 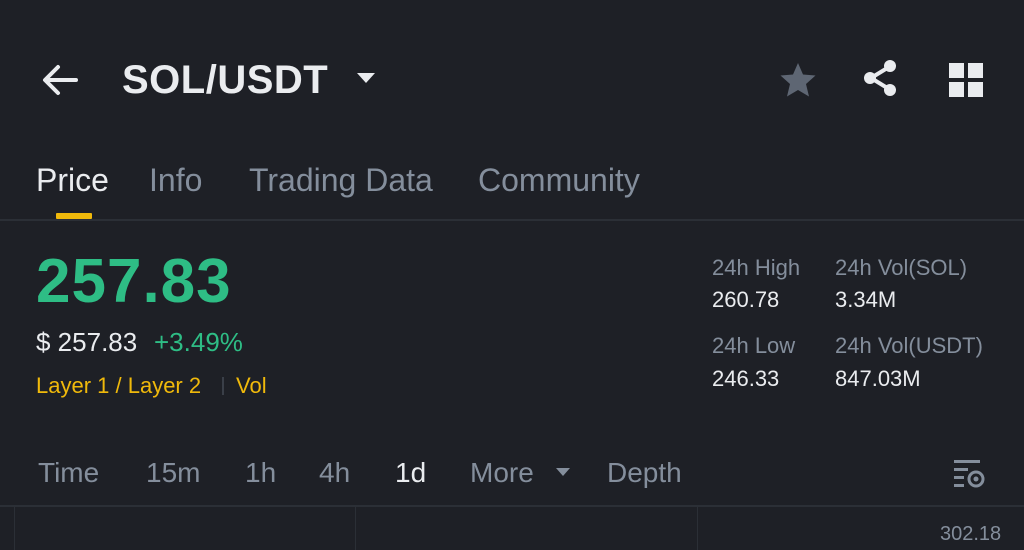 What do you see at coordinates (175, 180) in the screenshot?
I see `tab-info: Info` at bounding box center [175, 180].